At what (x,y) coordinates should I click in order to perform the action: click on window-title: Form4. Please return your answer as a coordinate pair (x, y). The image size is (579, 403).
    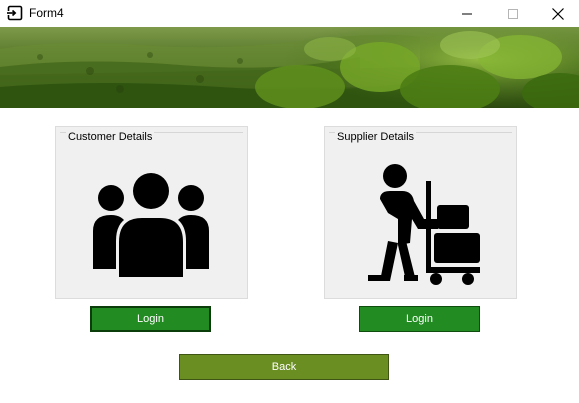
    Looking at the image, I should click on (46, 13).